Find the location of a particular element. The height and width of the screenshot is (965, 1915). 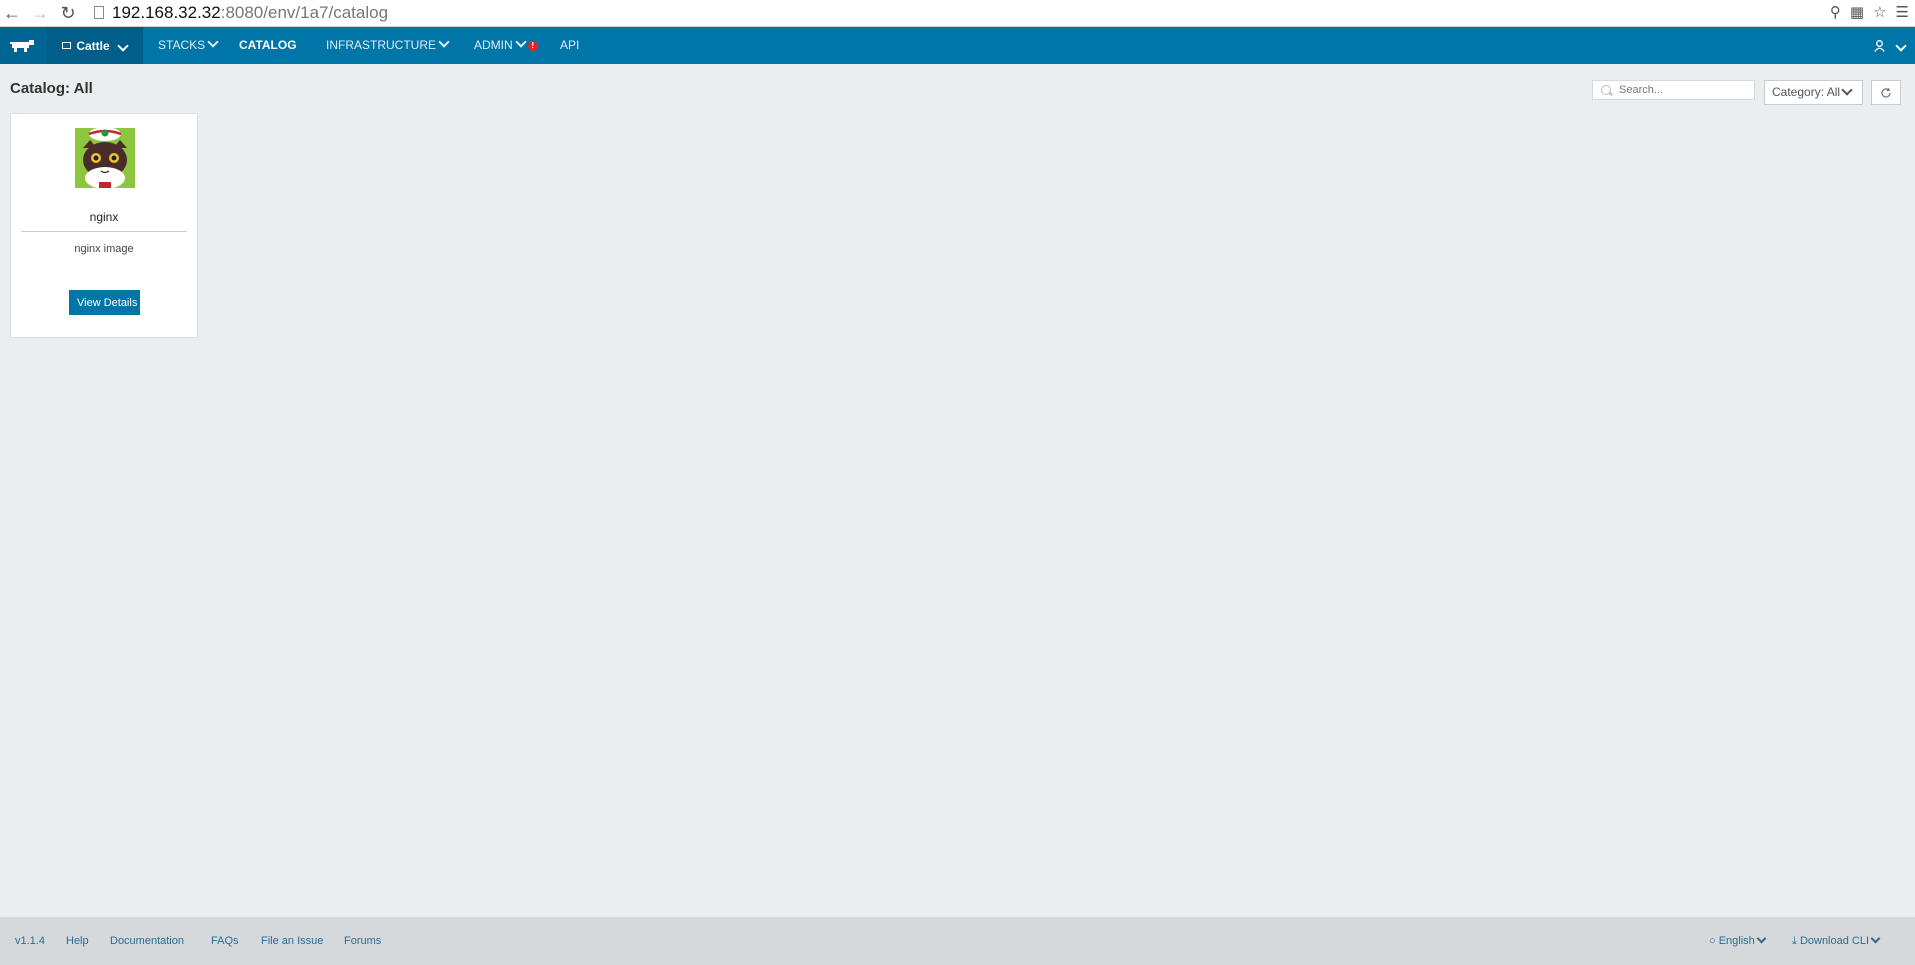

documentation-link: Documentation is located at coordinates (147, 941).